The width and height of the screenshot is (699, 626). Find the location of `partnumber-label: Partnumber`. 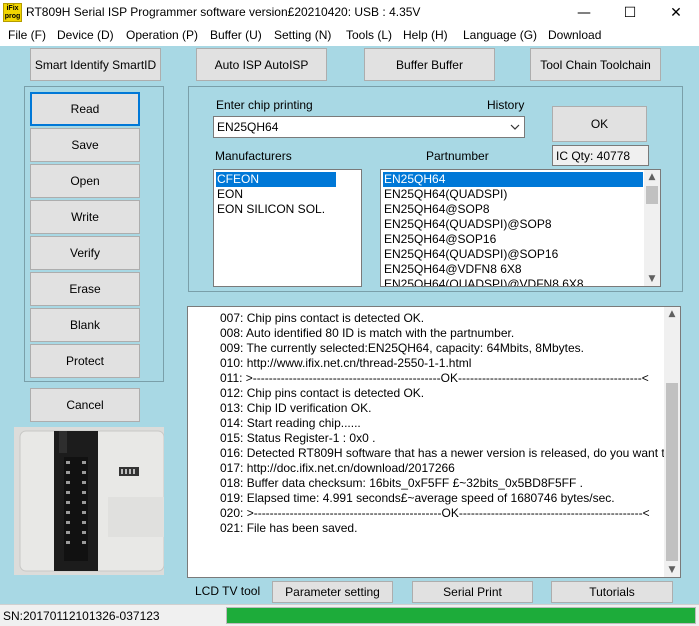

partnumber-label: Partnumber is located at coordinates (457, 156).